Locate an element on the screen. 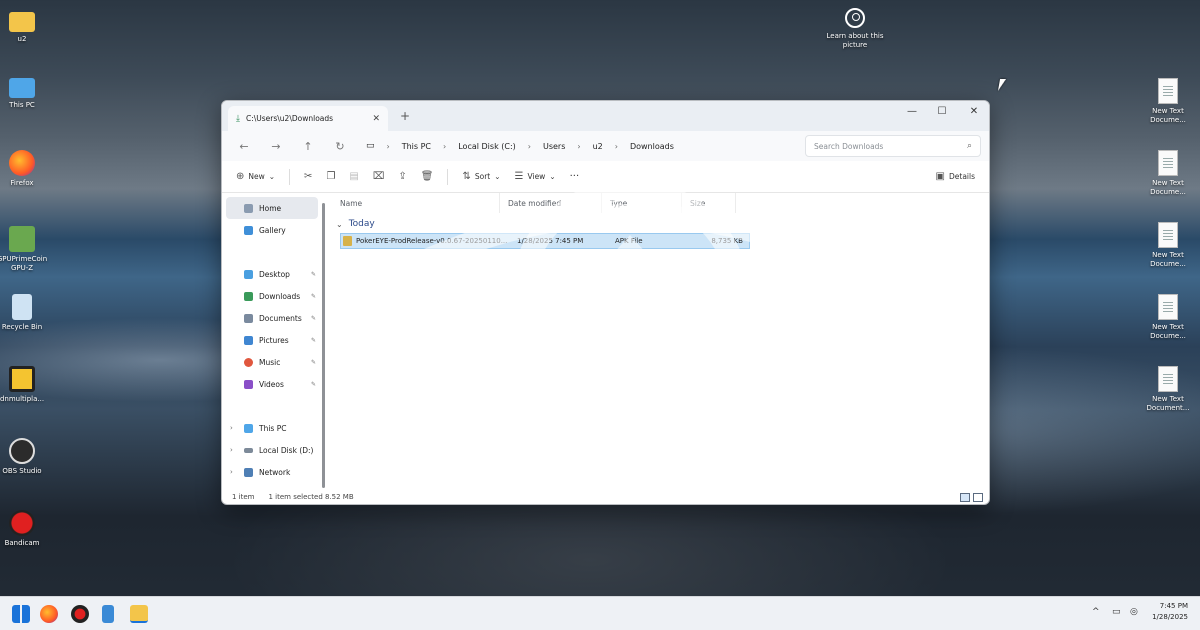 The width and height of the screenshot is (1200, 630). bandicam-taskbar-icon is located at coordinates (80, 614).